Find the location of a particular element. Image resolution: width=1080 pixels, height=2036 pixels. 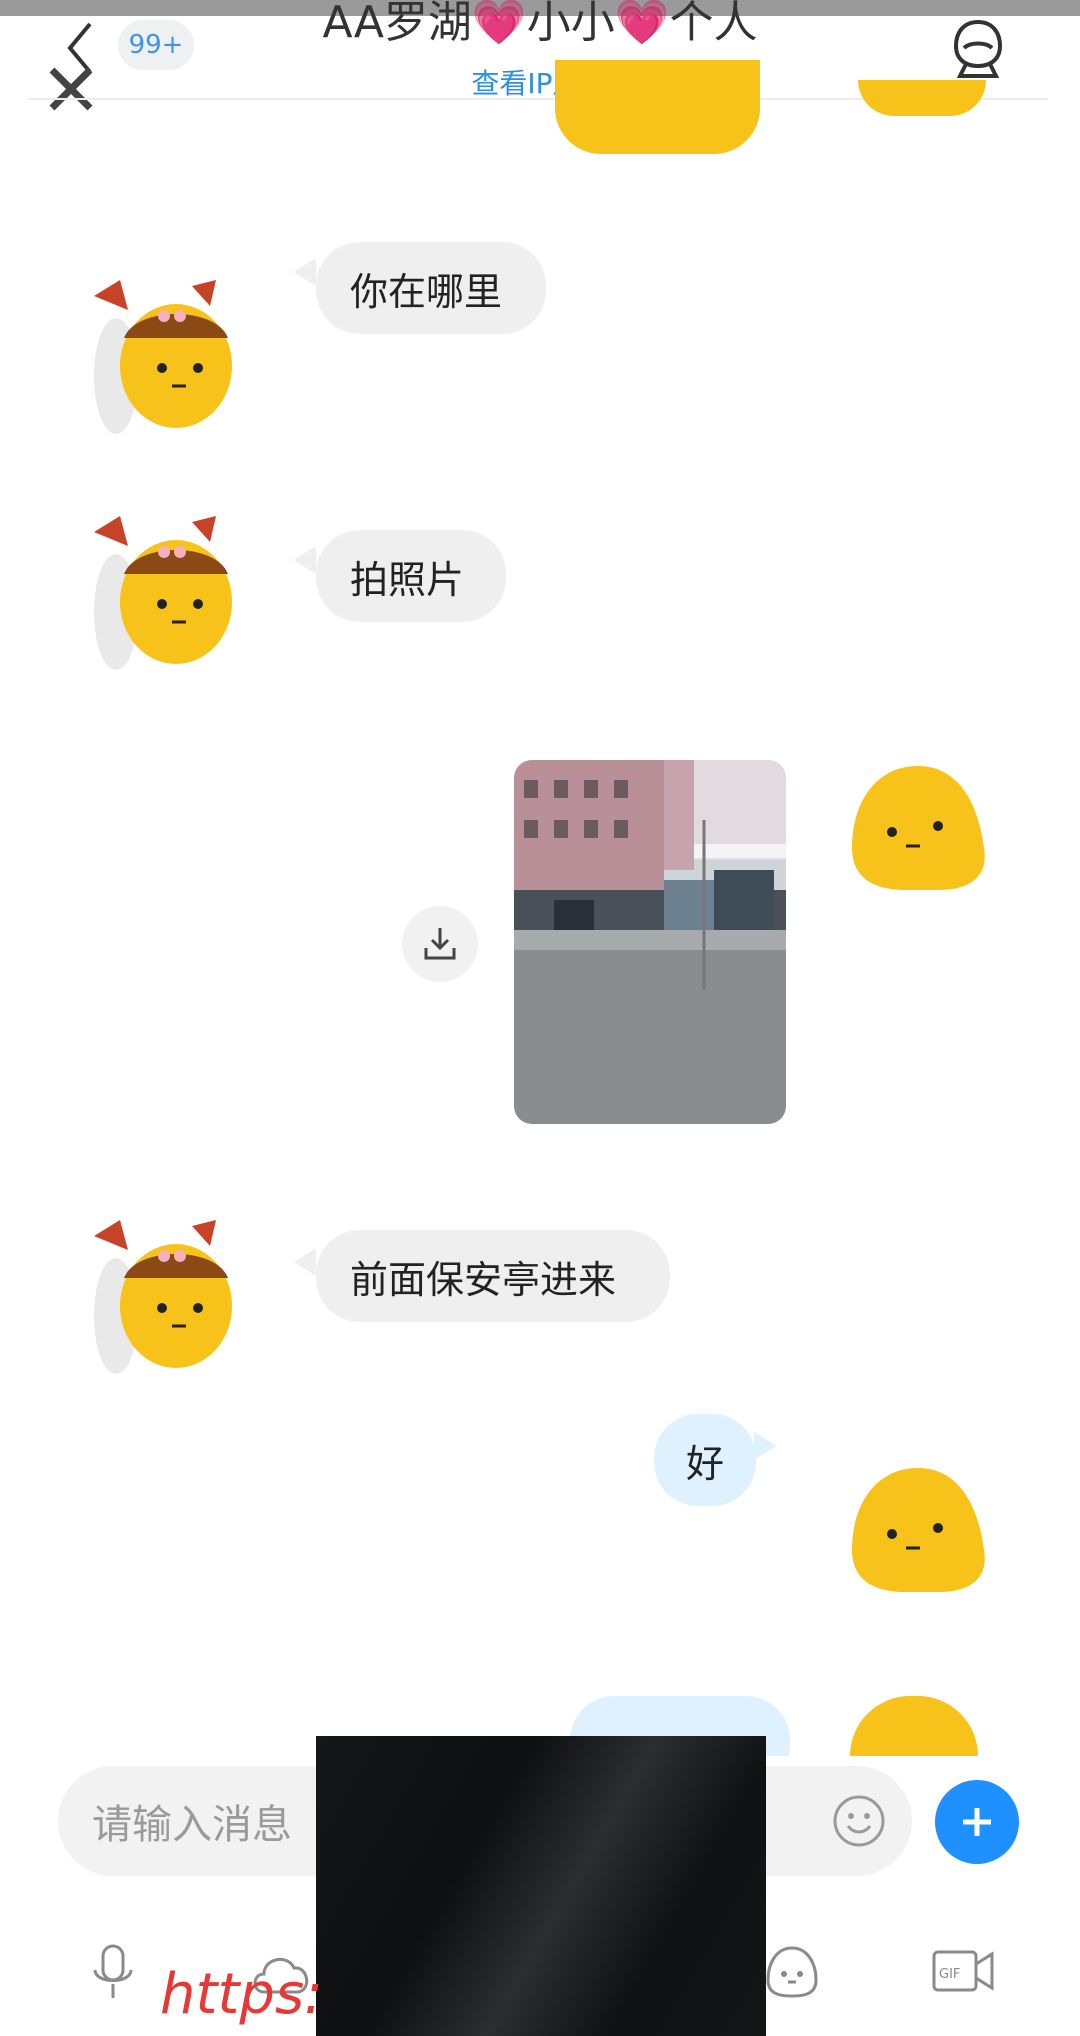

message-bubble: 你在哪里 is located at coordinates (431, 288).